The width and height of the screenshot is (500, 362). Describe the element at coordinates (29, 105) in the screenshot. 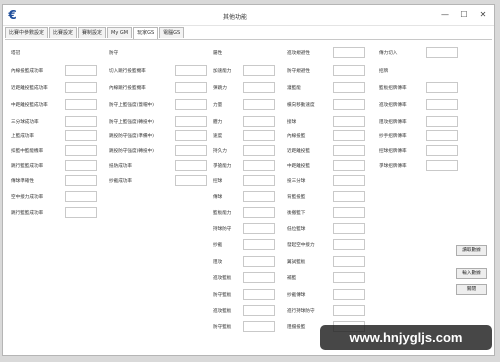

I see `col1-label: 中距離投籃成功率` at that location.